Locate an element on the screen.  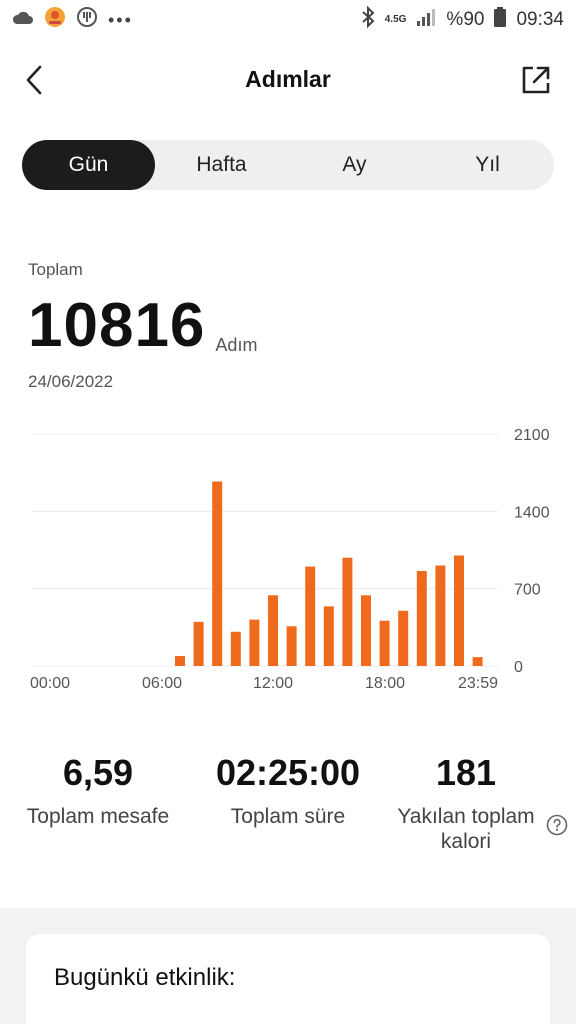
tab-month: Ay is located at coordinates (354, 165).